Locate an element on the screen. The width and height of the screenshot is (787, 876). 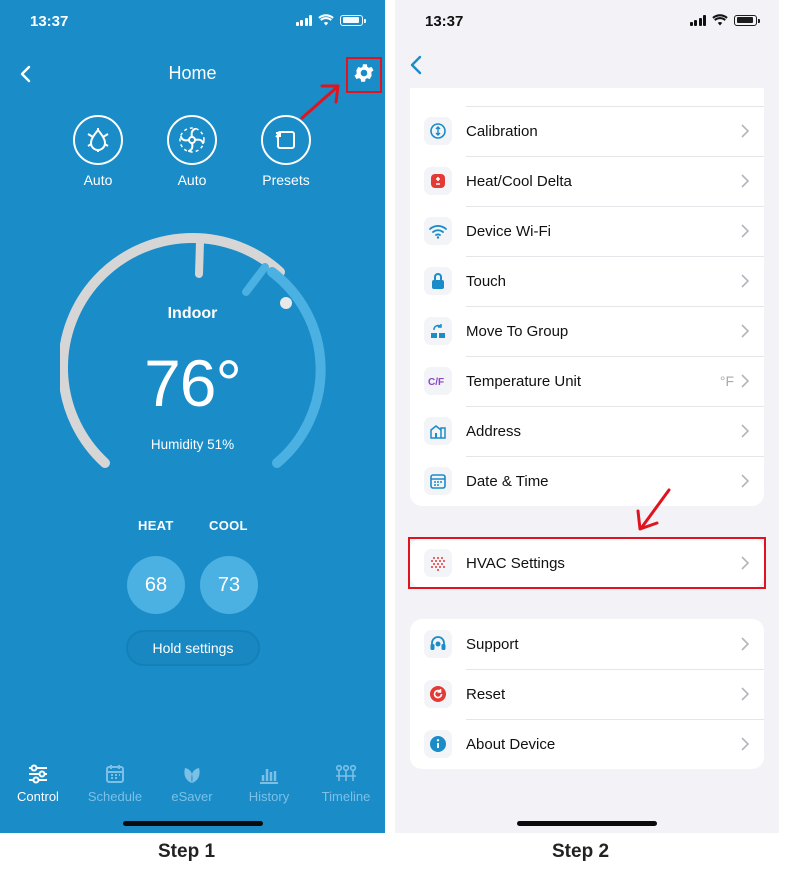
list-item-support: Support is located at coordinates (587, 644).